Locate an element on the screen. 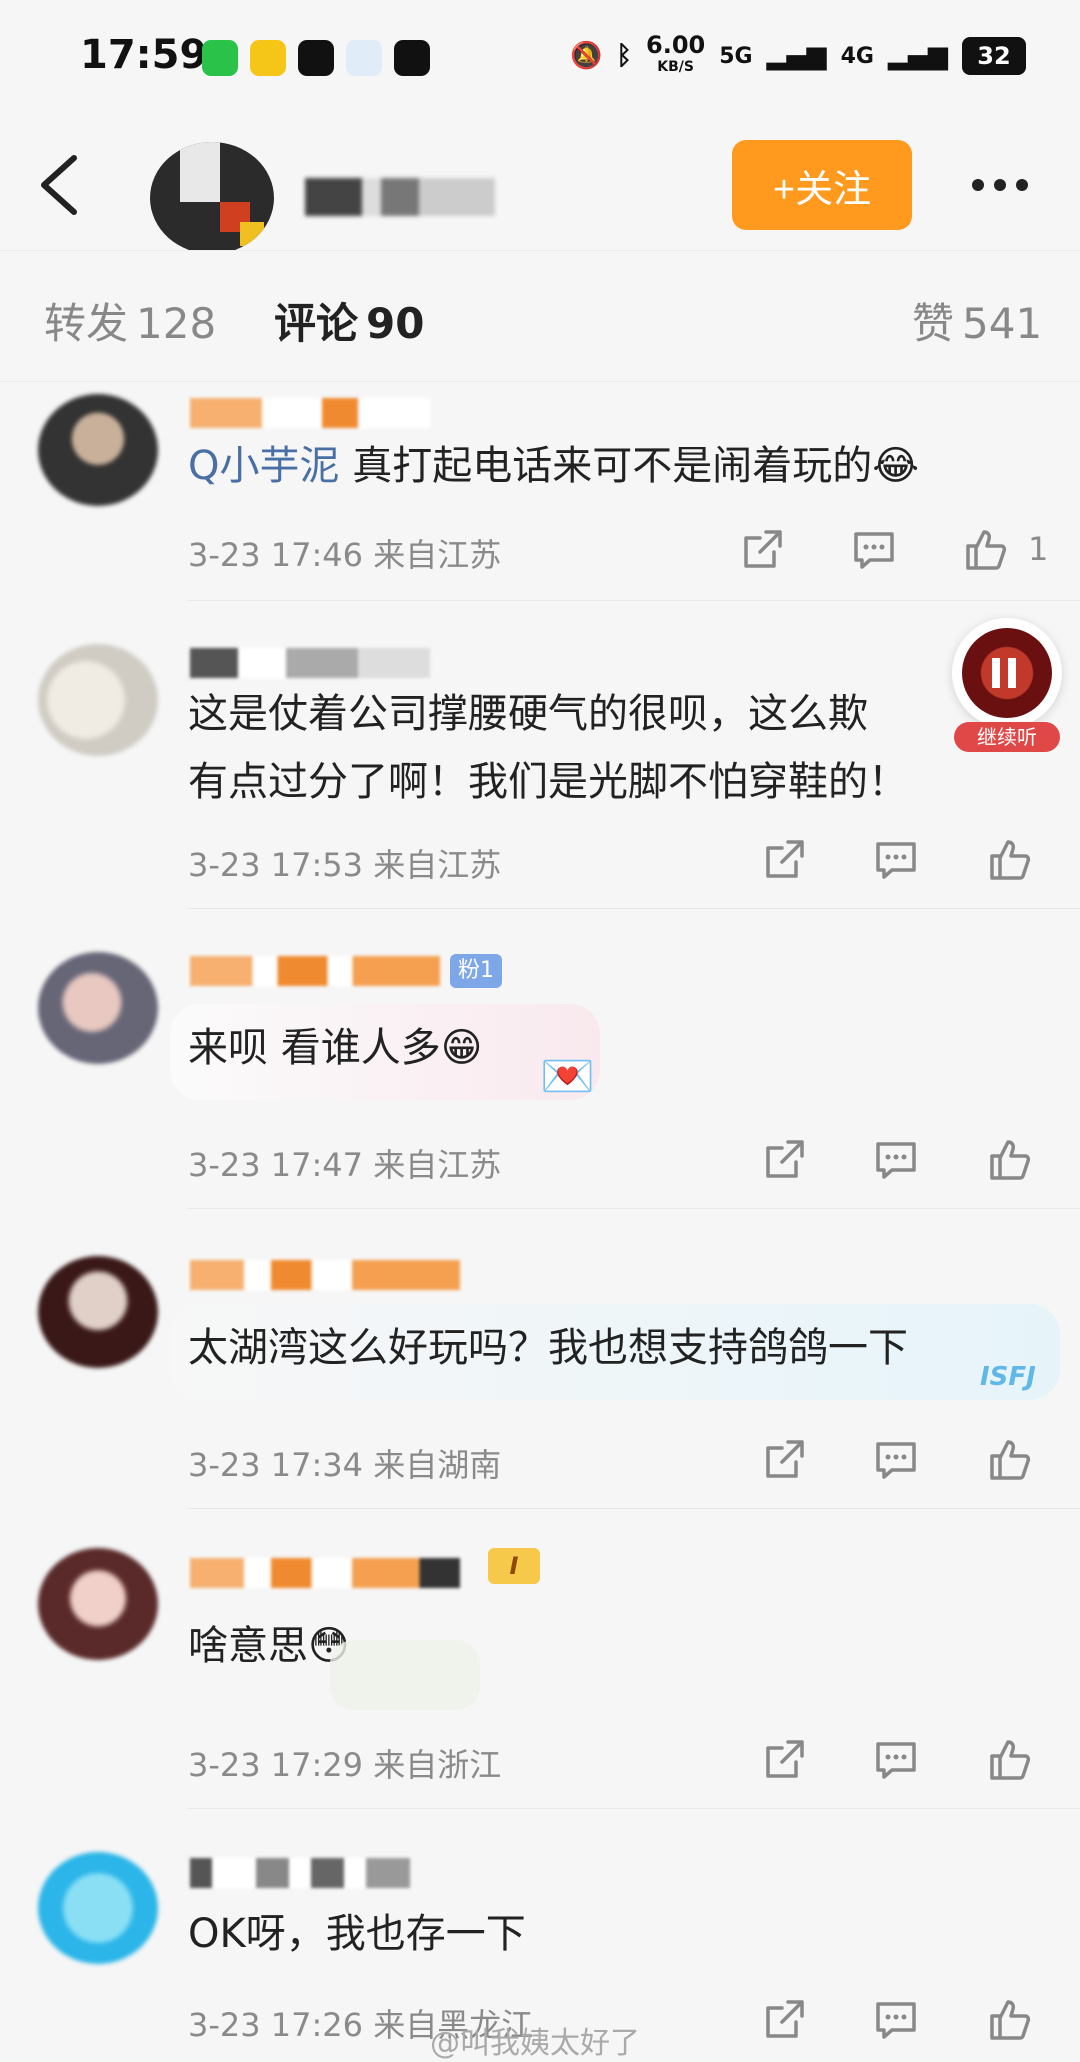  follow-button: +关注 is located at coordinates (822, 185).